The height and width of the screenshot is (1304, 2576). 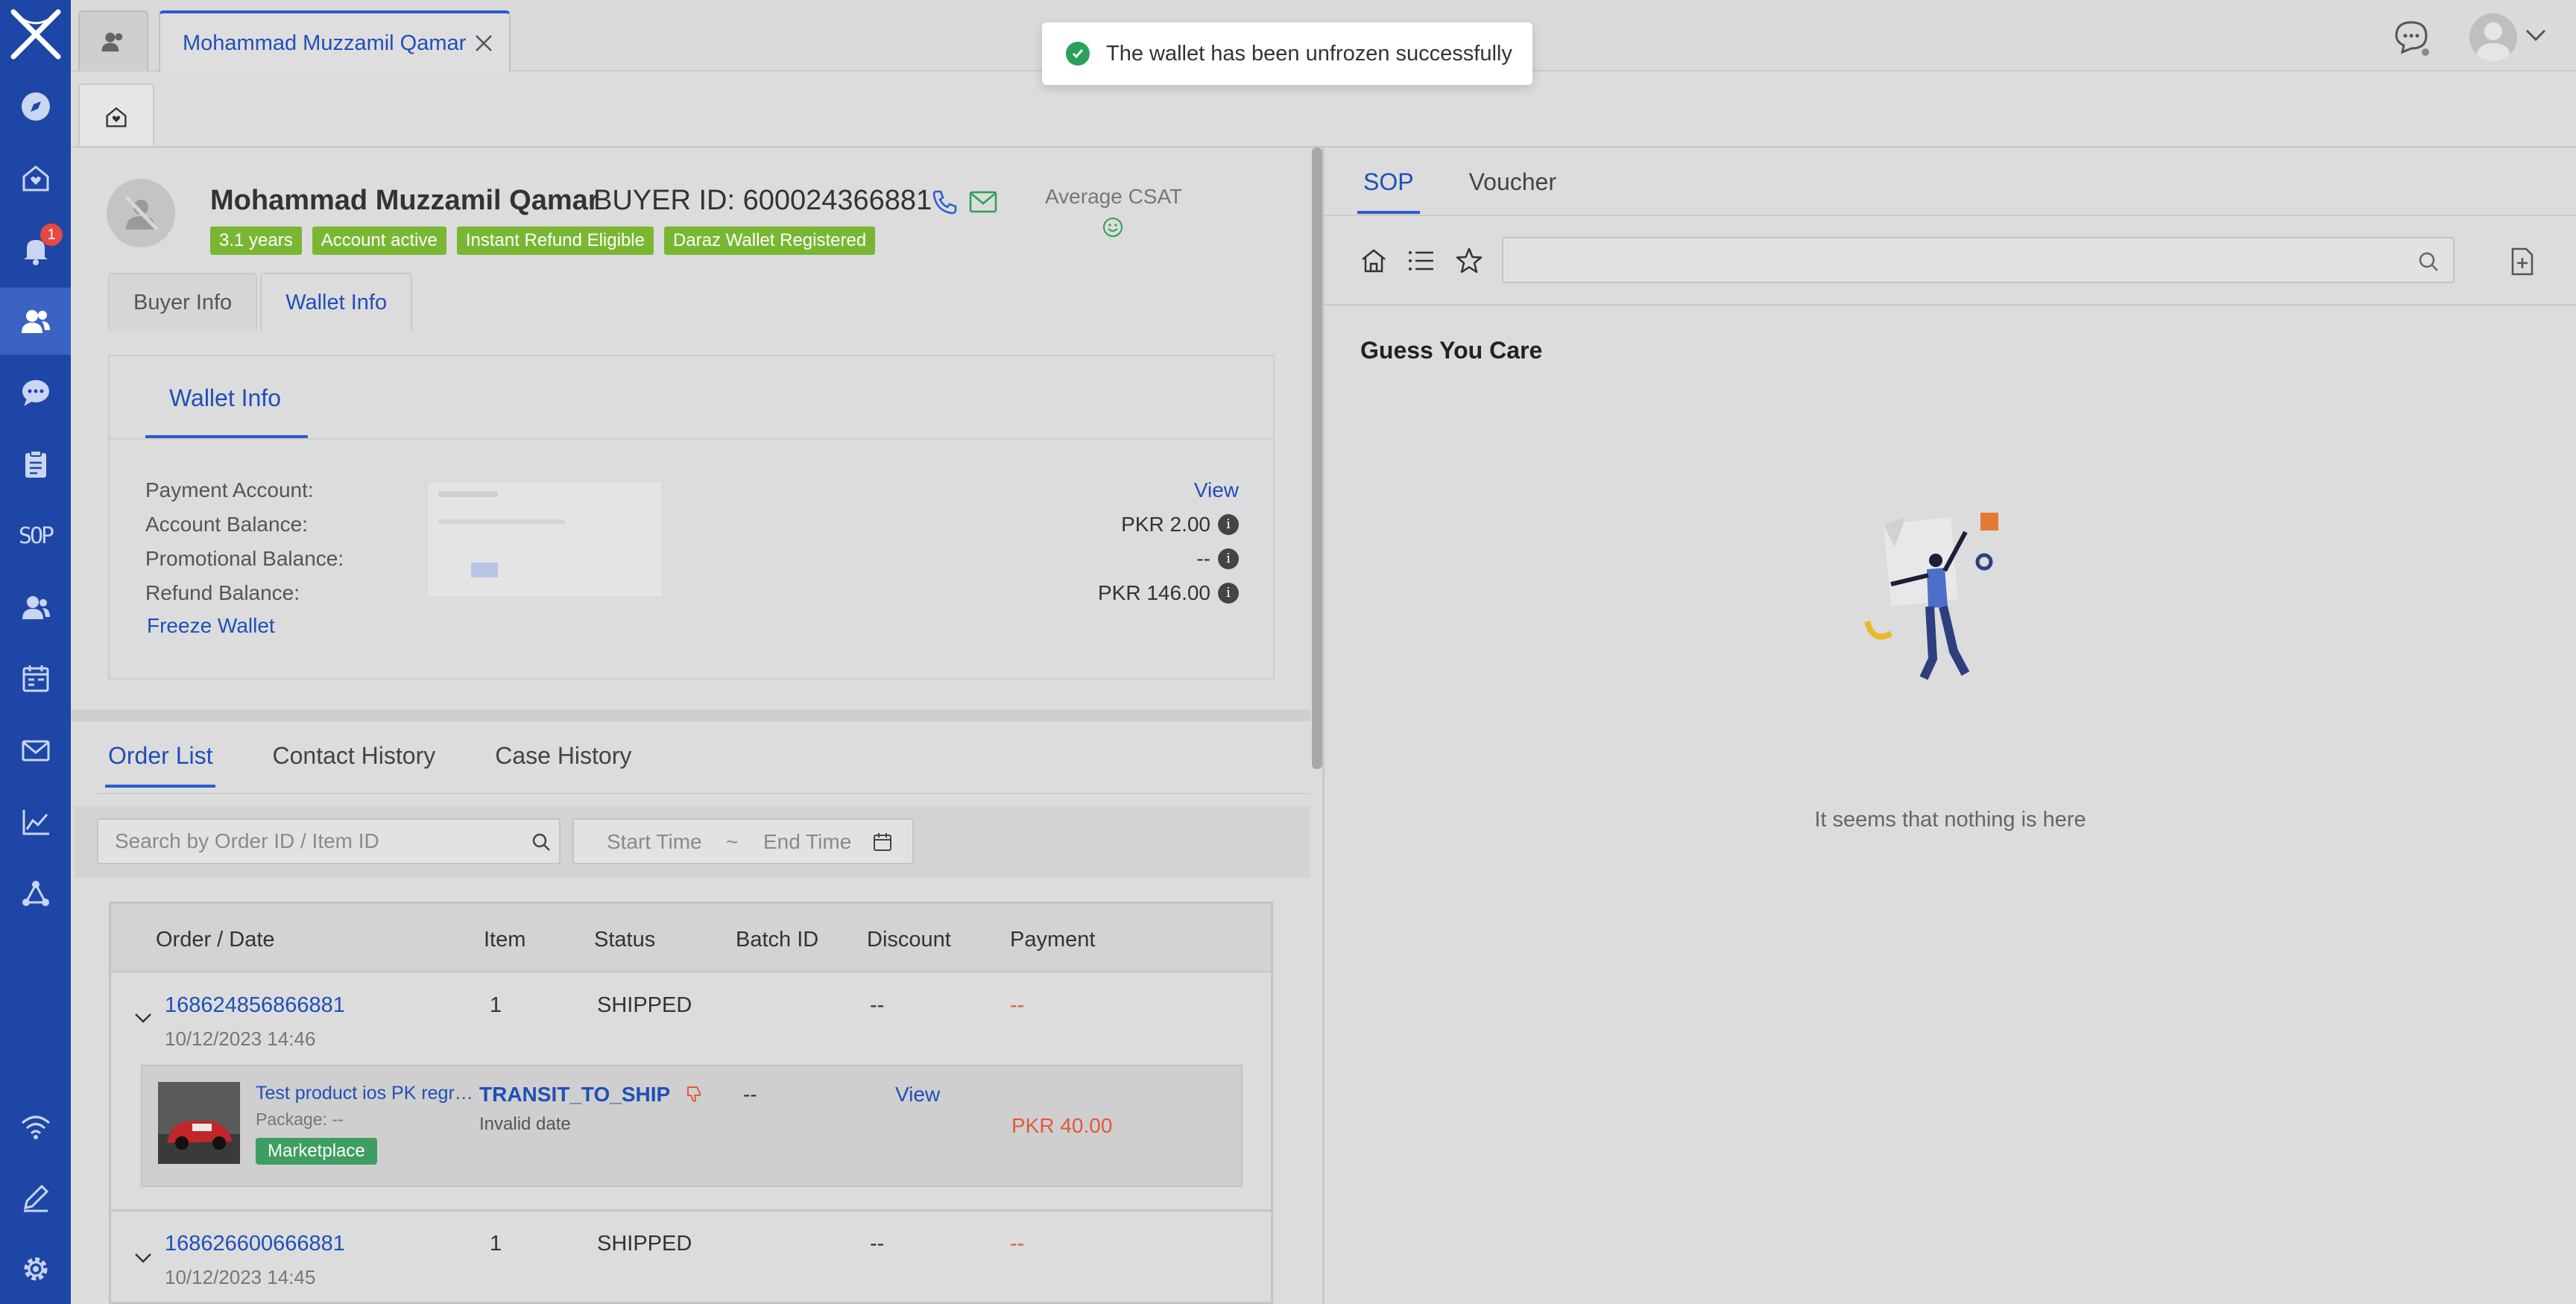 I want to click on list-icon, so click(x=1422, y=261).